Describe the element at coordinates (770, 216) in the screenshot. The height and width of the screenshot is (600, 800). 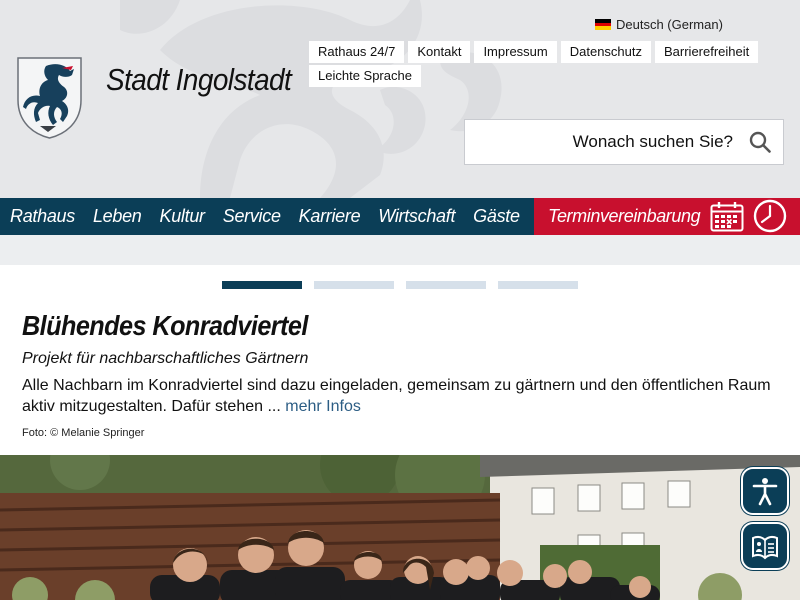
I see `clock-icon` at that location.